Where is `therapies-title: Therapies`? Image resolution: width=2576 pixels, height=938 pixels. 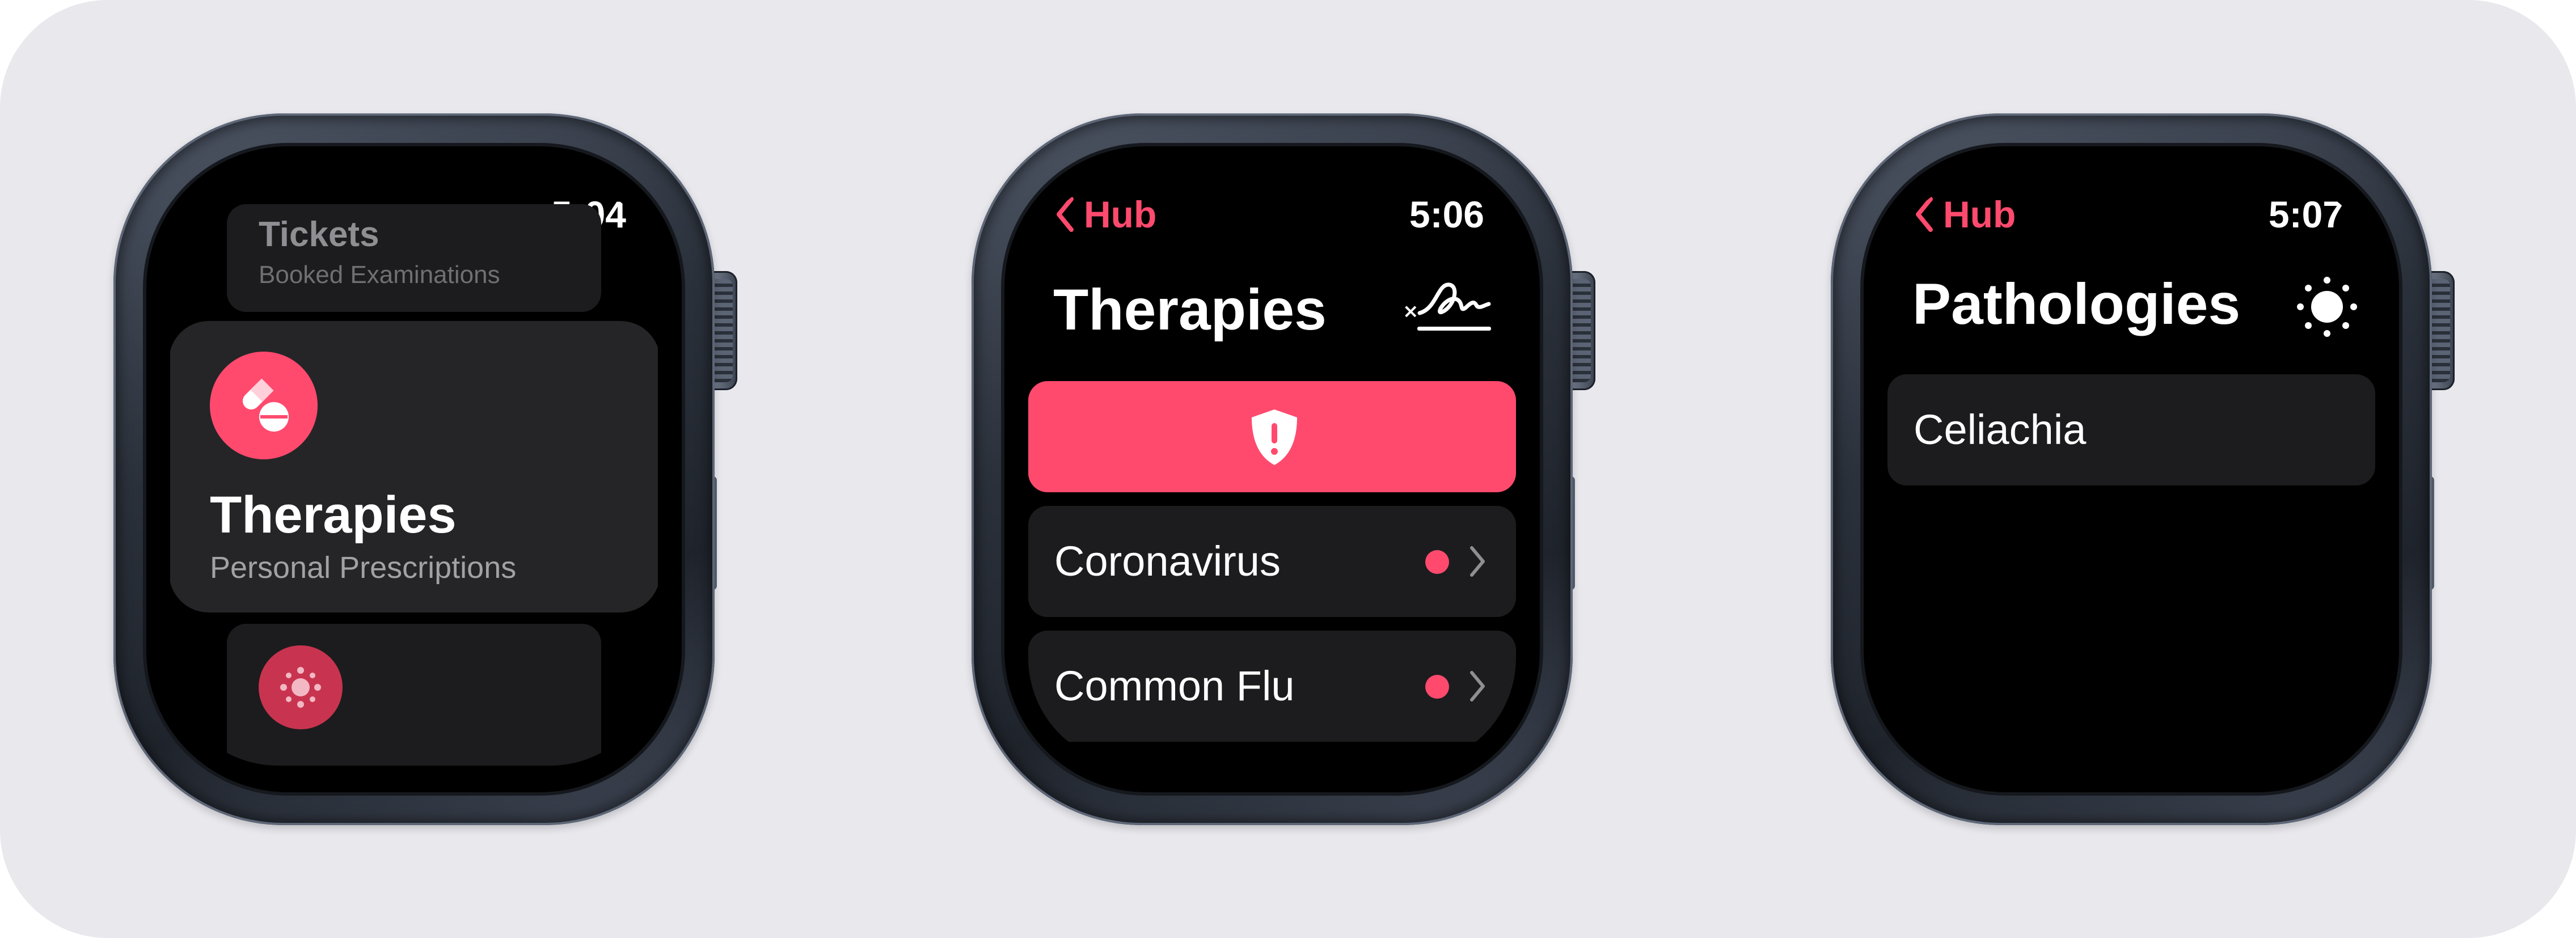
therapies-title: Therapies is located at coordinates (333, 515).